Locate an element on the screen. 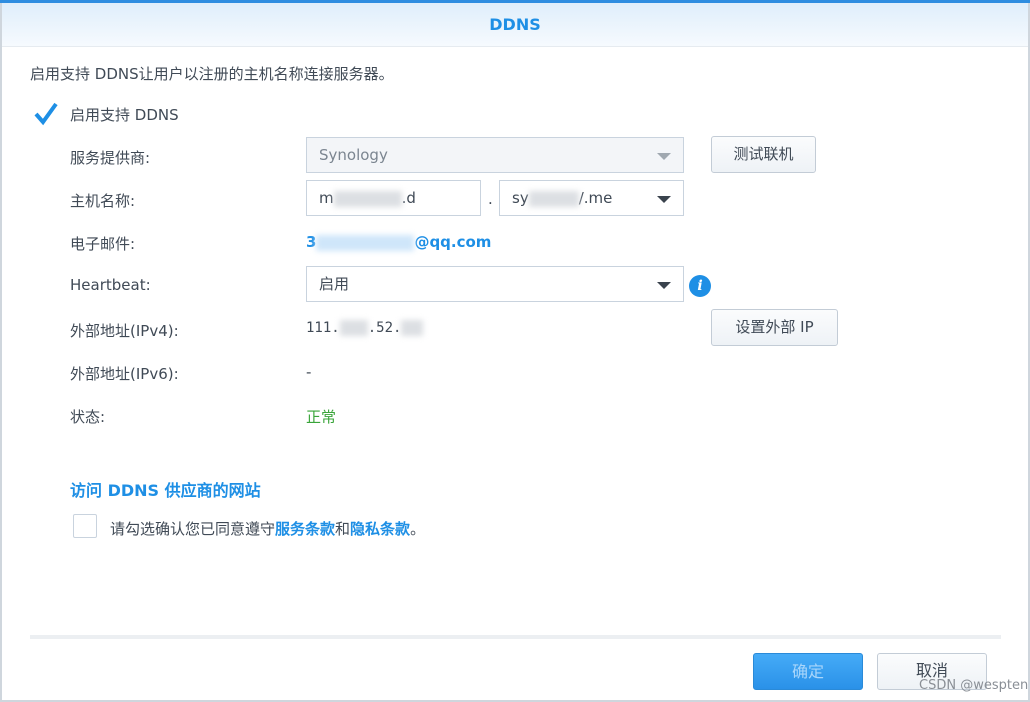 This screenshot has height=702, width=1030. ipv4-part: 111. is located at coordinates (323, 328).